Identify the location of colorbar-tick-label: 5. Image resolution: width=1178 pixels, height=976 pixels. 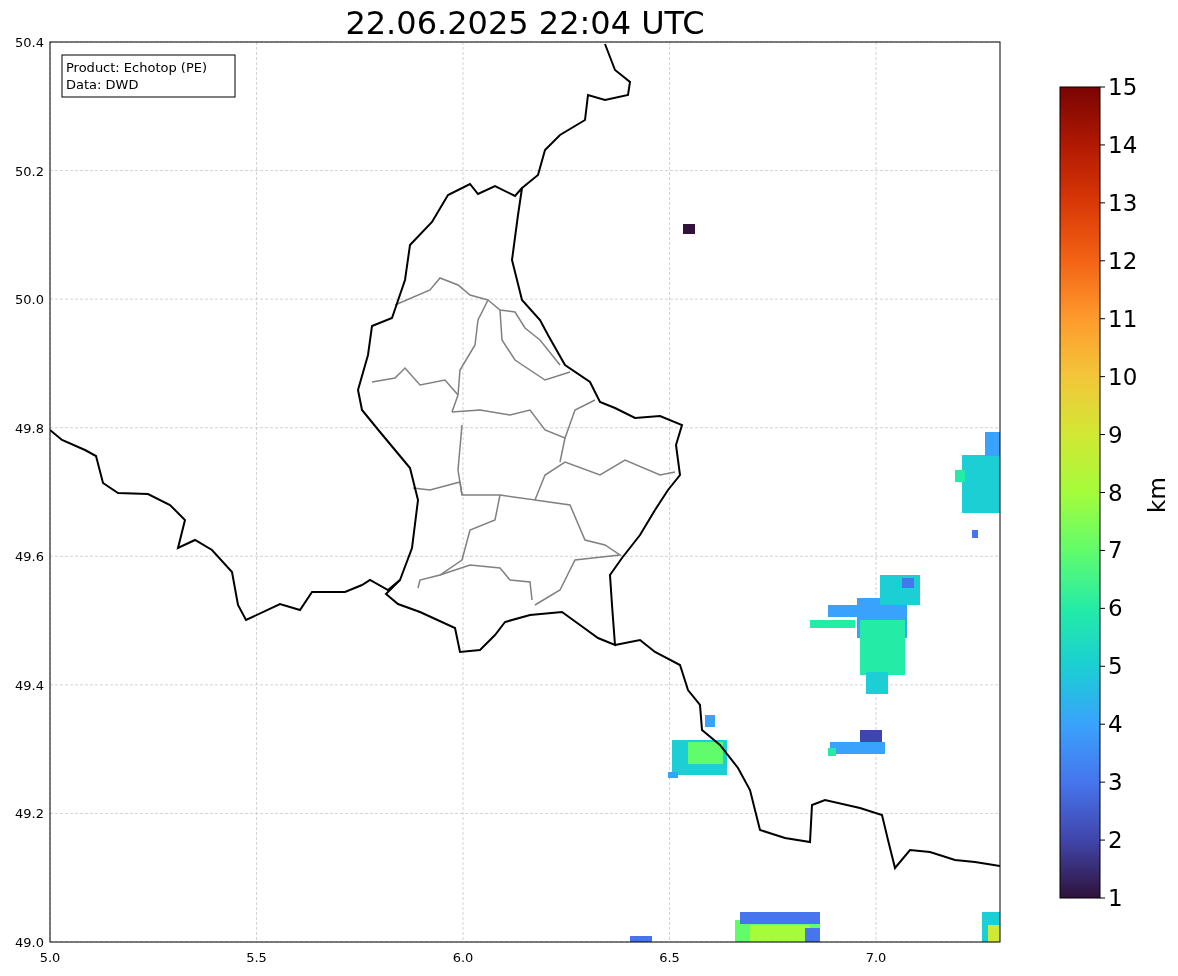
(1115, 666).